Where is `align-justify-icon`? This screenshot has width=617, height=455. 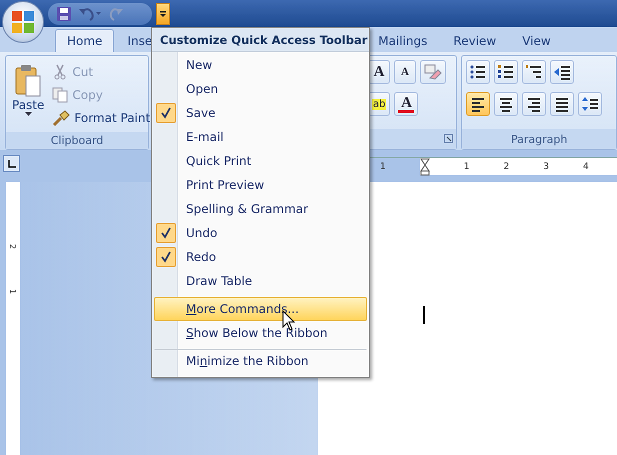 align-justify-icon is located at coordinates (562, 104).